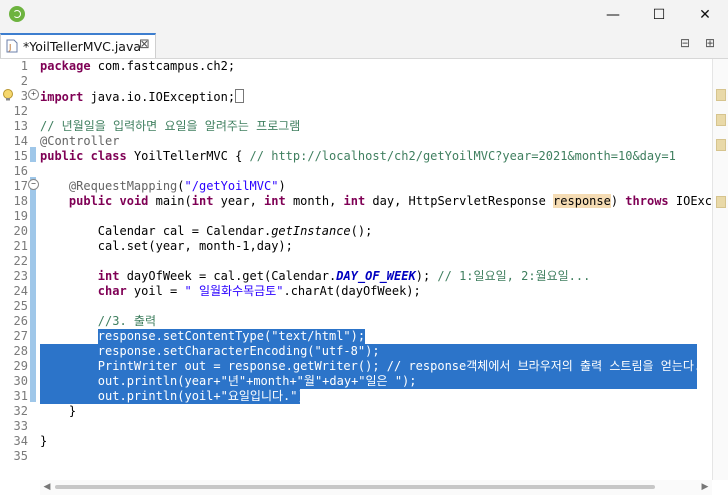 This screenshot has width=728, height=495. What do you see at coordinates (20, 456) in the screenshot?
I see `line-number: 35` at bounding box center [20, 456].